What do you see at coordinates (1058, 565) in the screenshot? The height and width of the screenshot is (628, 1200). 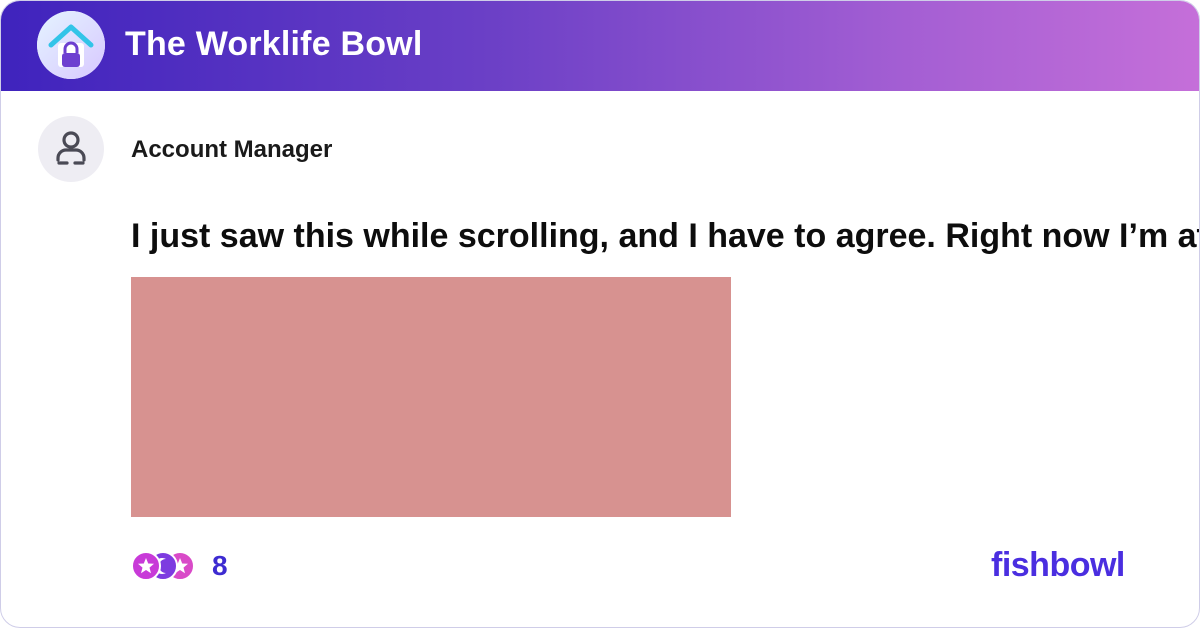 I see `fishbowl-logo: fishbowl` at bounding box center [1058, 565].